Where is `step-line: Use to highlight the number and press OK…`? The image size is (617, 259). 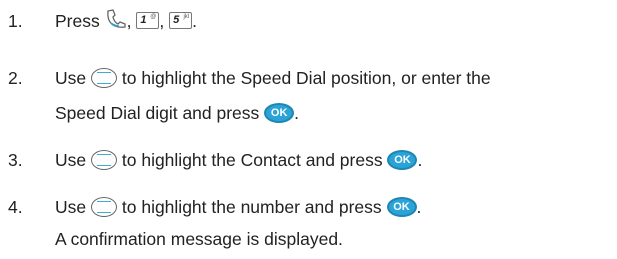
step-line: Use to highlight the number and press OK… is located at coordinates (238, 206).